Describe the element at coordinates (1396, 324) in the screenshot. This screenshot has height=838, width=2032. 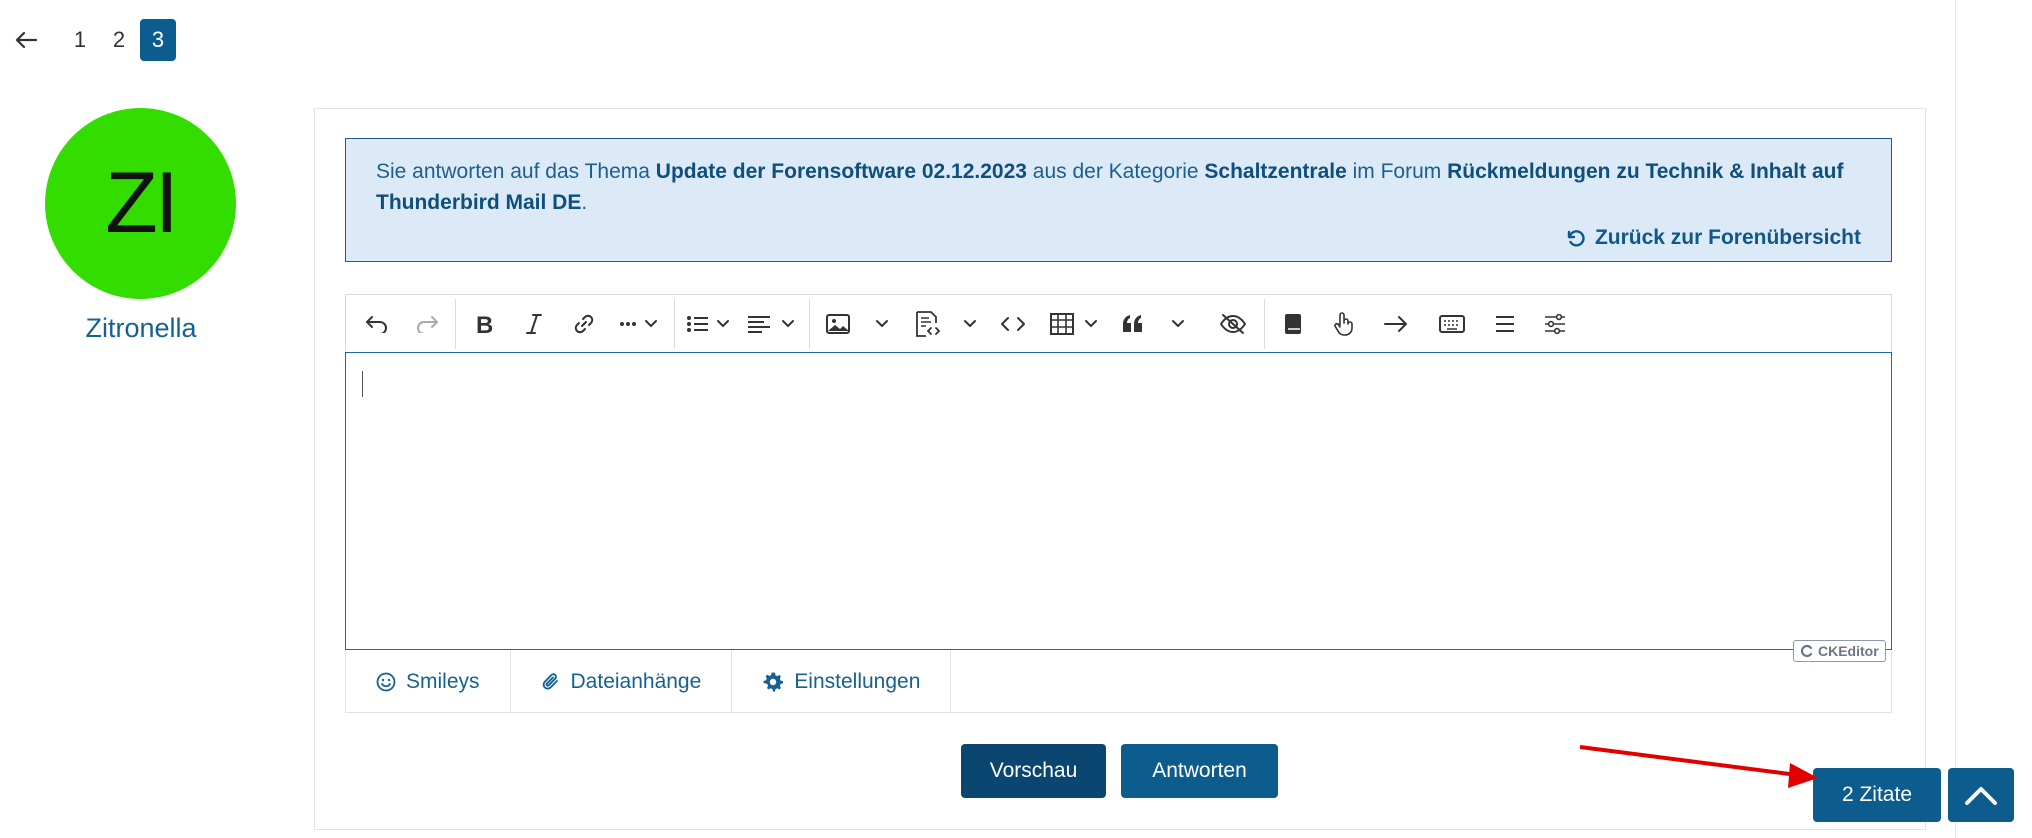
I see `arrow-right-icon` at that location.